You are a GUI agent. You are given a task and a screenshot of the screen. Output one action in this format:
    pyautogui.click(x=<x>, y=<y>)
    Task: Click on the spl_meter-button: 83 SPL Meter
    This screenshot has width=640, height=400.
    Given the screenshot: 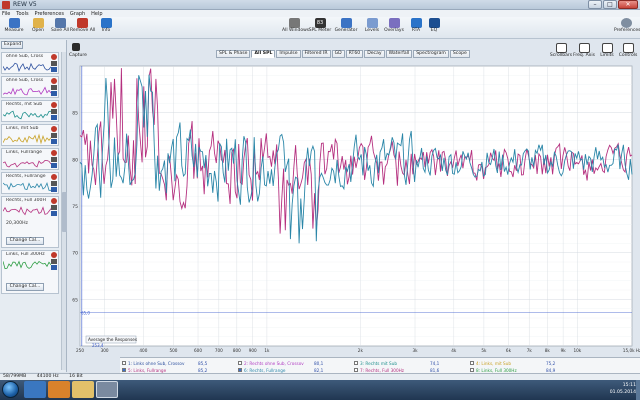 What is the action you would take?
    pyautogui.click(x=320, y=28)
    